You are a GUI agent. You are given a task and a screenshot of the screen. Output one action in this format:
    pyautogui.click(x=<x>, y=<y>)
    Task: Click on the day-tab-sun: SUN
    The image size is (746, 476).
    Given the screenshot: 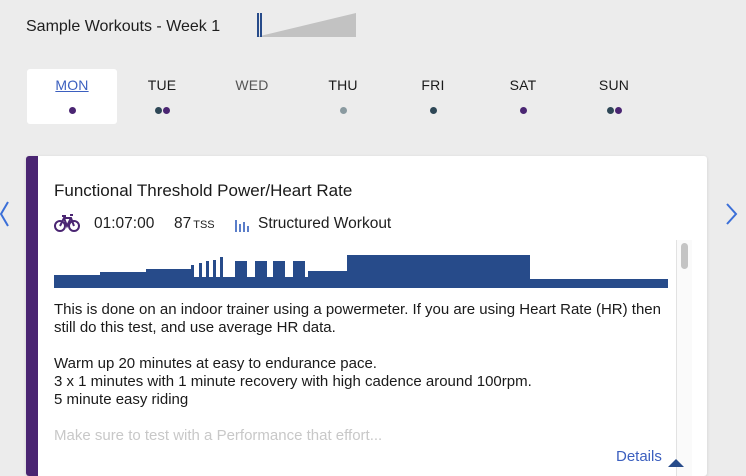 What is the action you would take?
    pyautogui.click(x=614, y=96)
    